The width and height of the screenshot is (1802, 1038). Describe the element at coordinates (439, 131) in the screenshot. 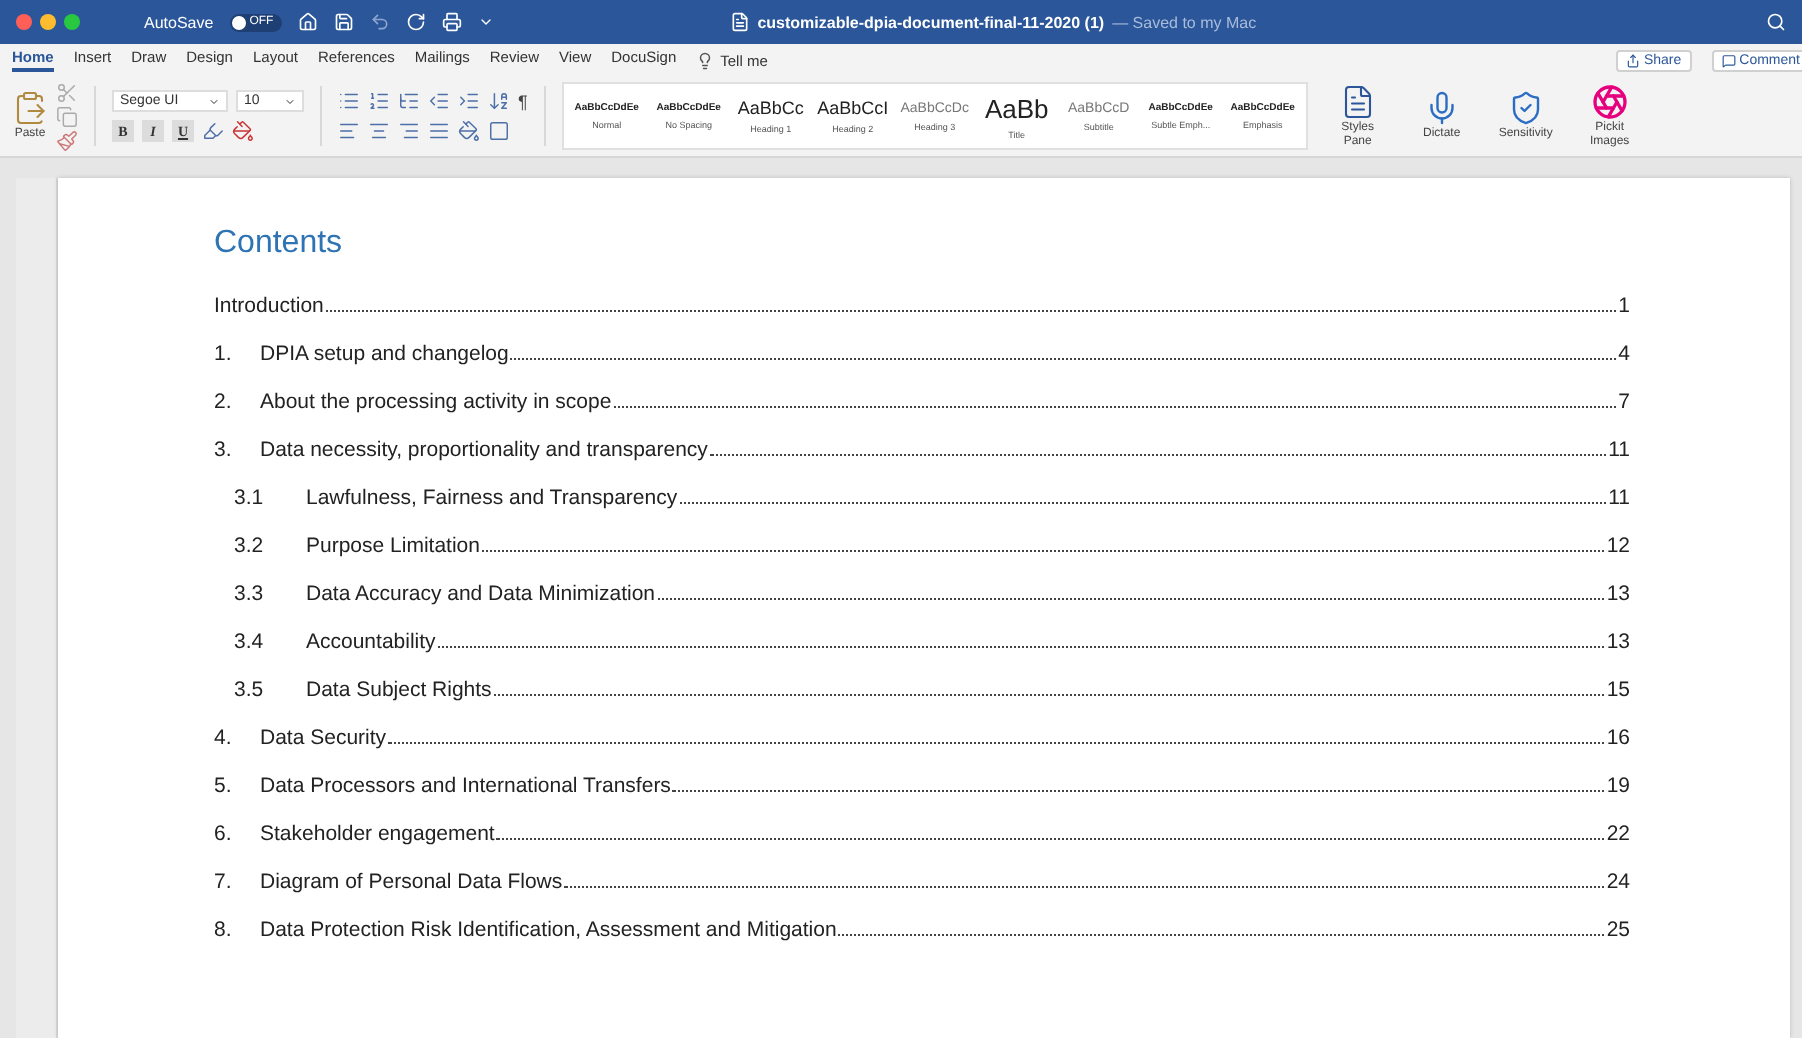

I see `justify-icon` at that location.